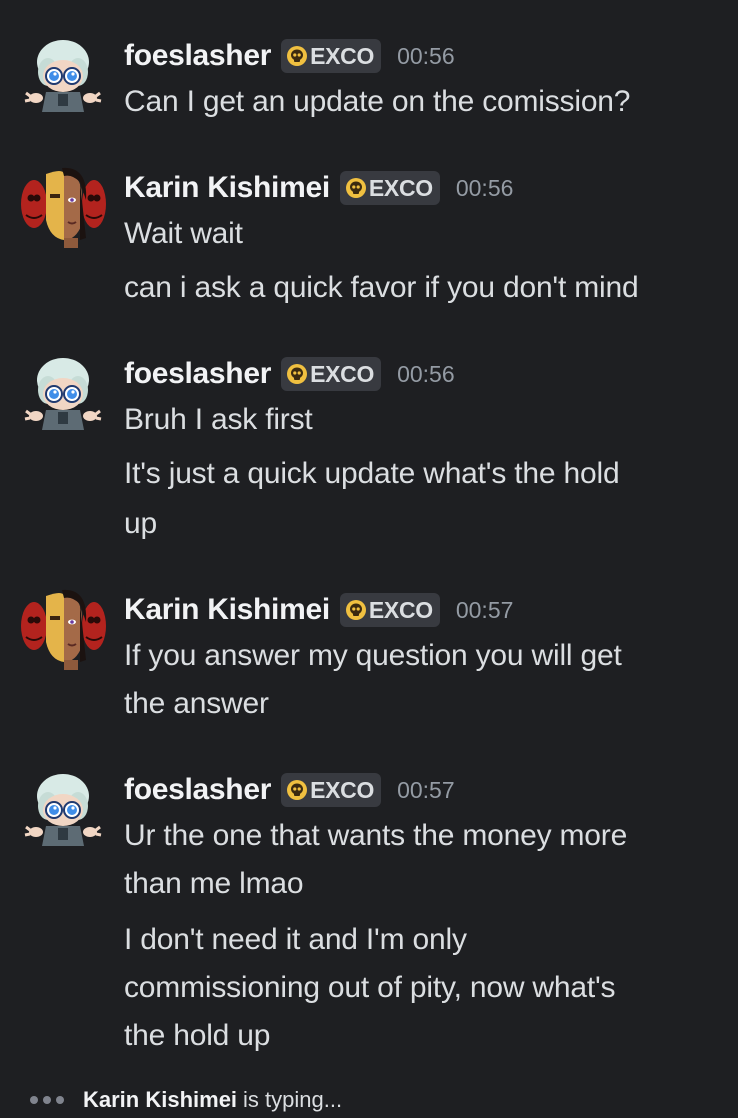 Image resolution: width=738 pixels, height=1118 pixels. Describe the element at coordinates (140, 523) in the screenshot. I see `message-text: up` at that location.